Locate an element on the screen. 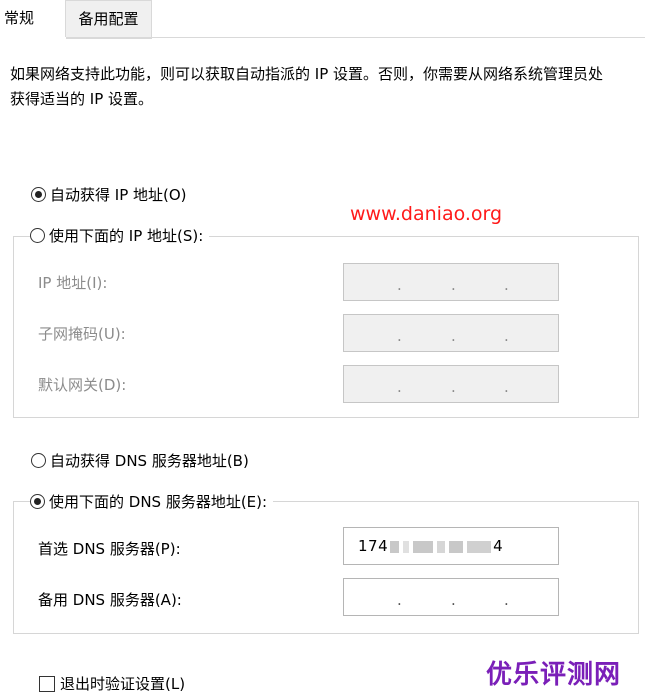  alternate-dns-field: . . . is located at coordinates (451, 597).